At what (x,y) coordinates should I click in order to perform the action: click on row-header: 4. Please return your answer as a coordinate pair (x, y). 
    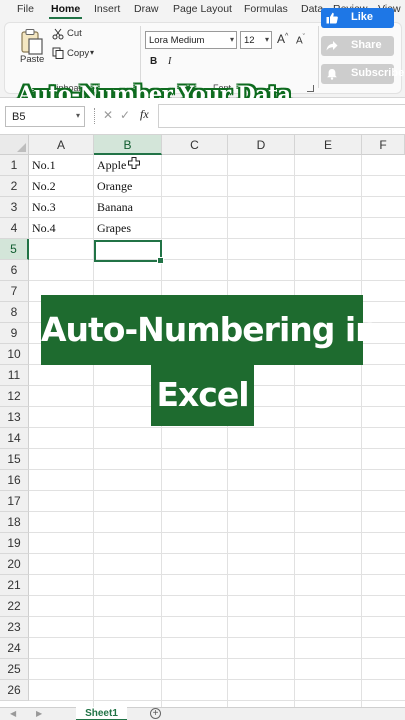
    Looking at the image, I should click on (14, 228).